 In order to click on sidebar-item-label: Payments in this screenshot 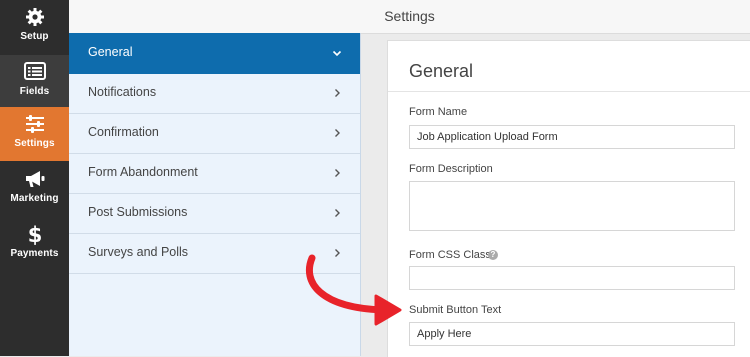, I will do `click(34, 253)`.